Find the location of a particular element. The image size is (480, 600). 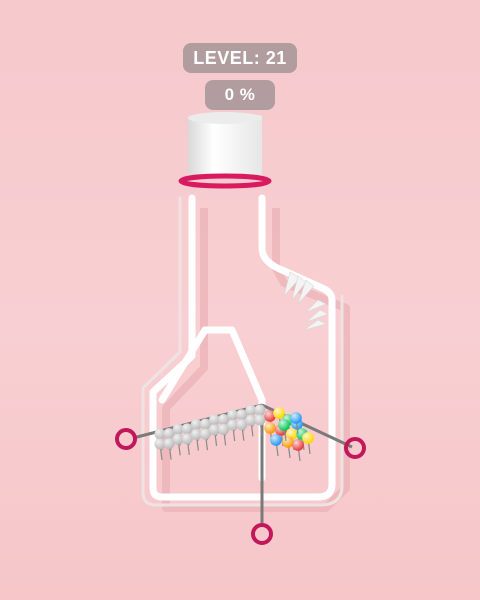

gray-balls is located at coordinates (210, 432).